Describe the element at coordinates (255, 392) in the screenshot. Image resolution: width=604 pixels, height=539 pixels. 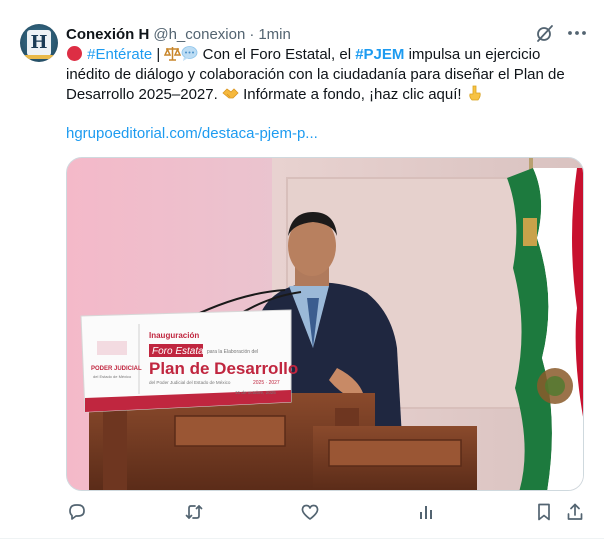
I see `banner-date: 15 de octubre, 2025` at that location.